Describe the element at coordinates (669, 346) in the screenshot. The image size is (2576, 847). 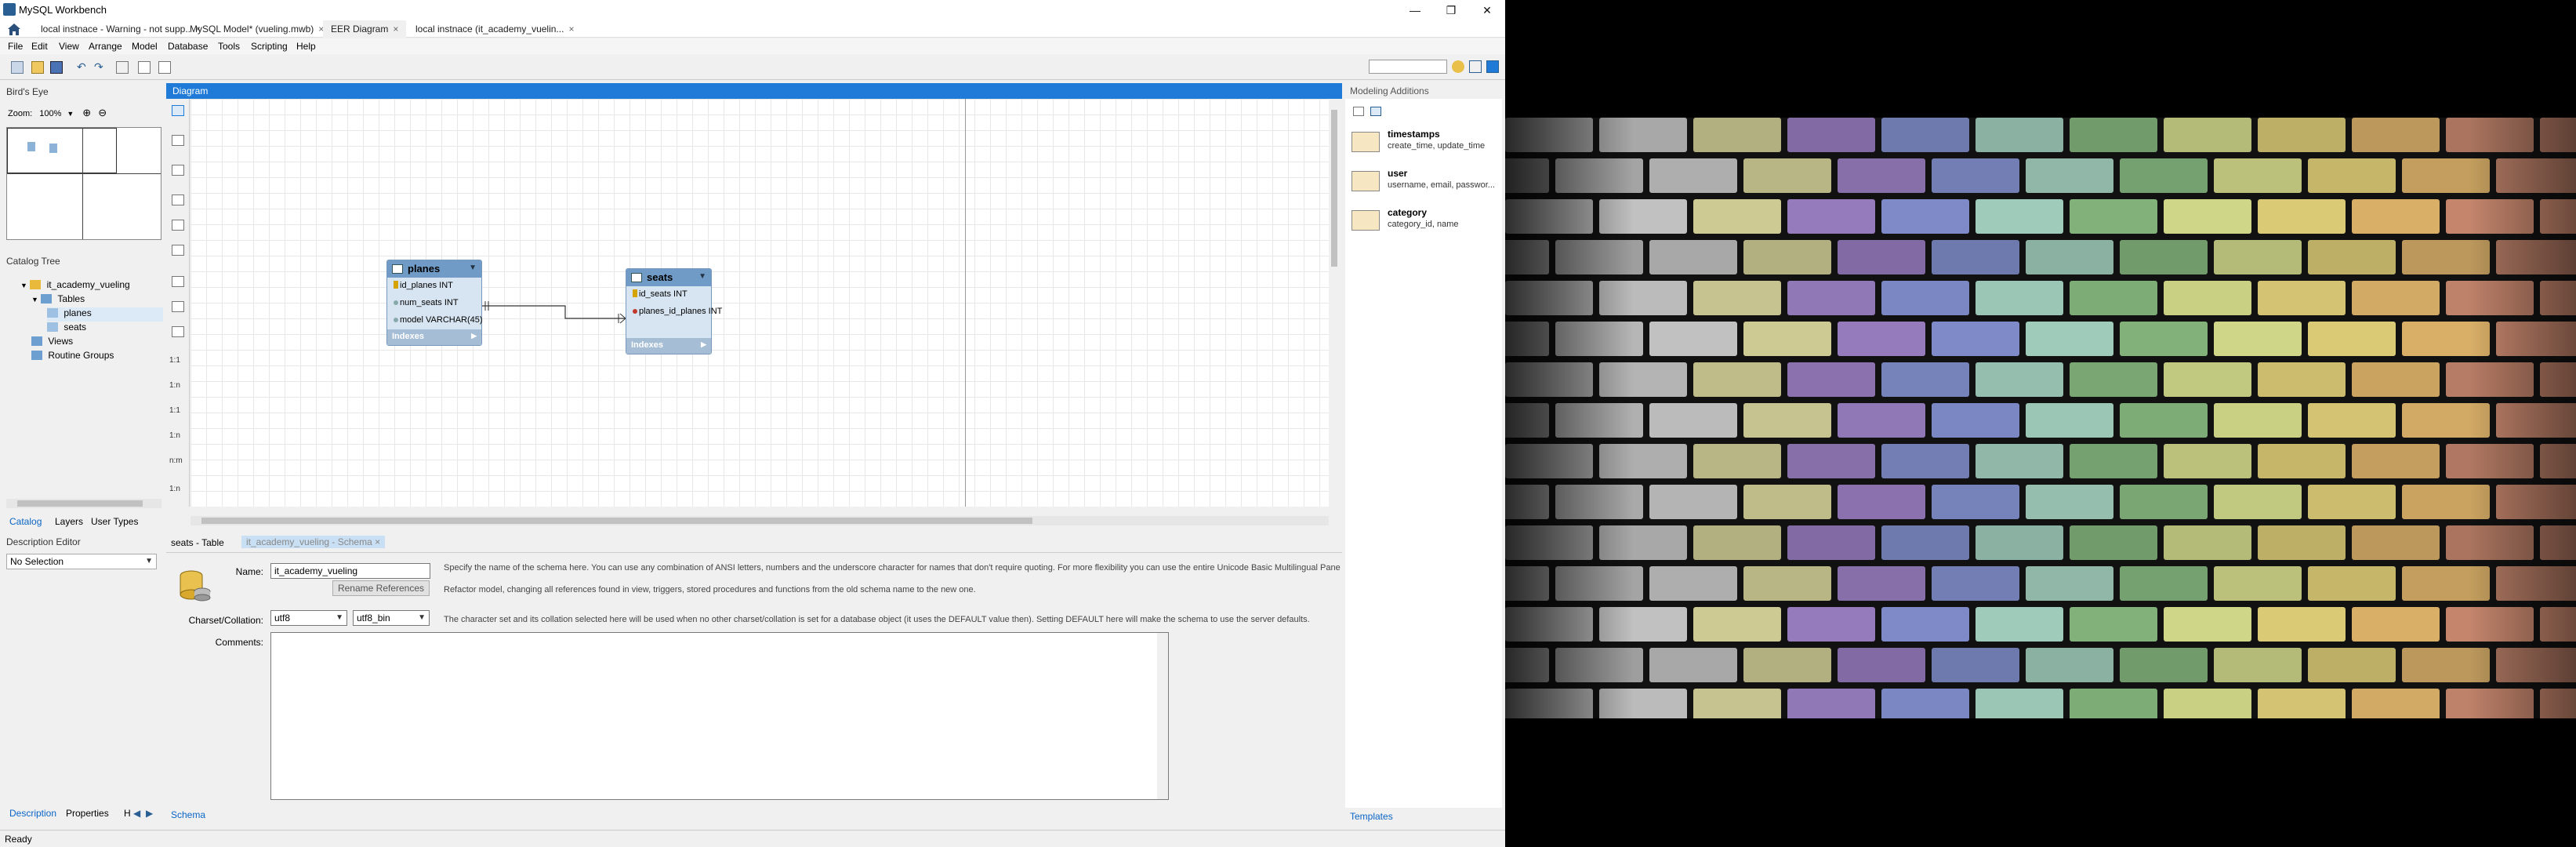
I see `indexes-section: Indexes ▶` at that location.